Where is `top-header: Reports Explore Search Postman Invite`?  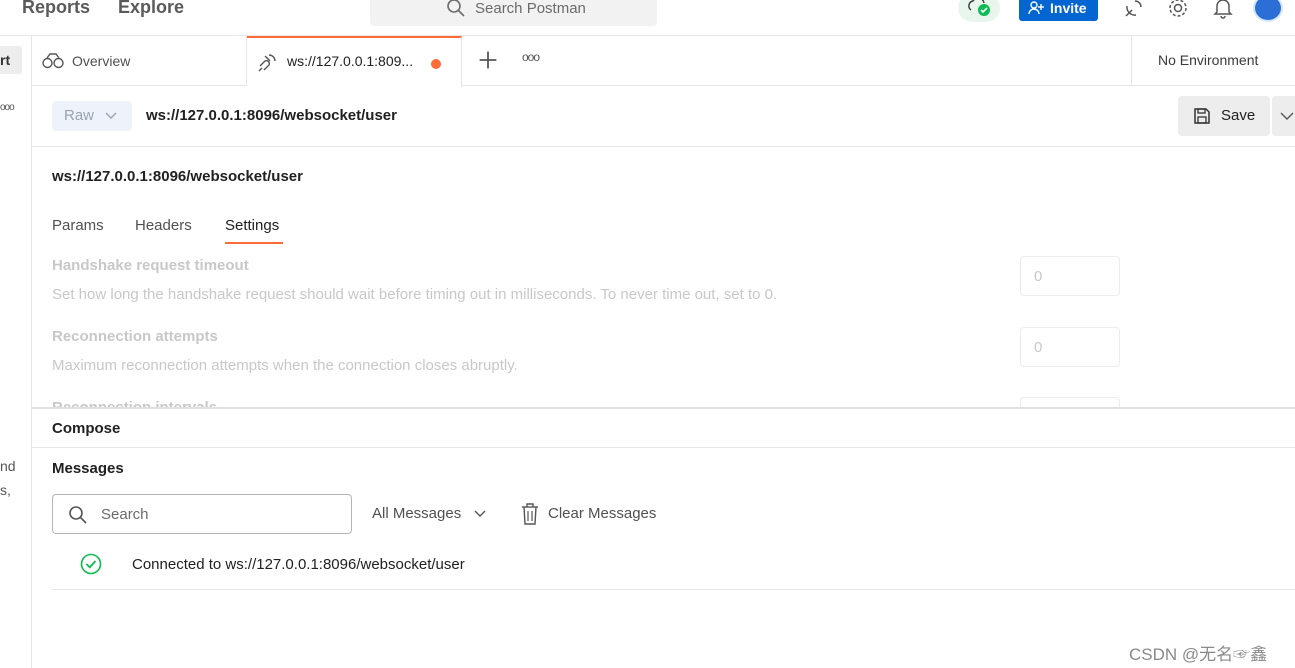
top-header: Reports Explore Search Postman Invite is located at coordinates (647, 18).